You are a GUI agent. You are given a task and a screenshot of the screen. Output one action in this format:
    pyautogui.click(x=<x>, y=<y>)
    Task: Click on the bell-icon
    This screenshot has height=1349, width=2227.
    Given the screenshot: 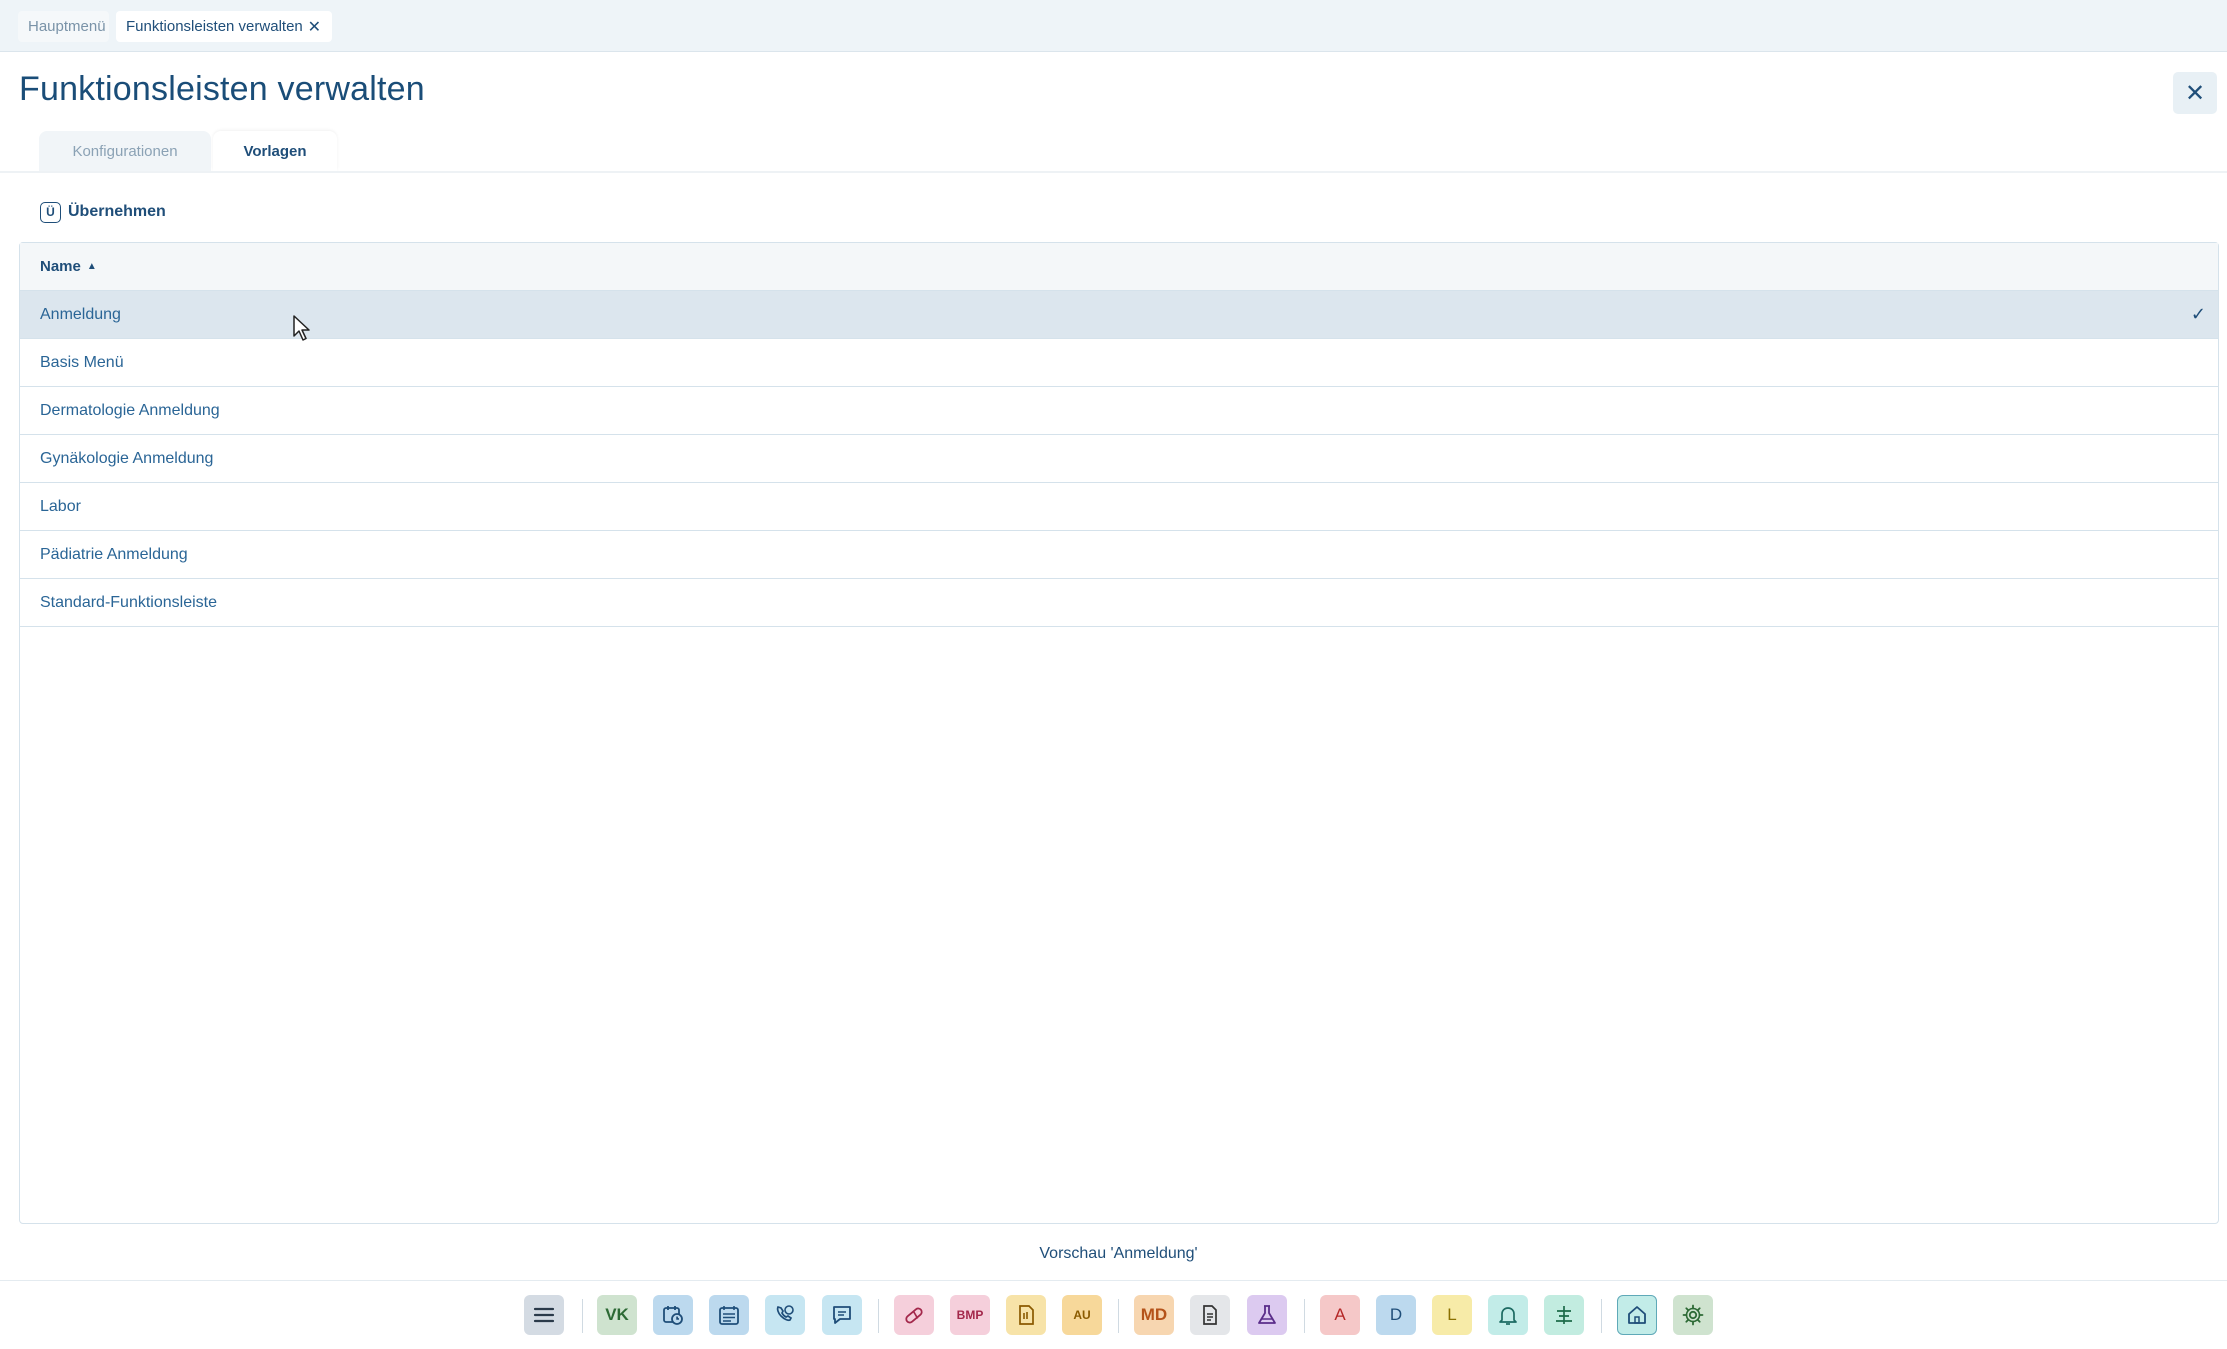 What is the action you would take?
    pyautogui.click(x=1508, y=1316)
    